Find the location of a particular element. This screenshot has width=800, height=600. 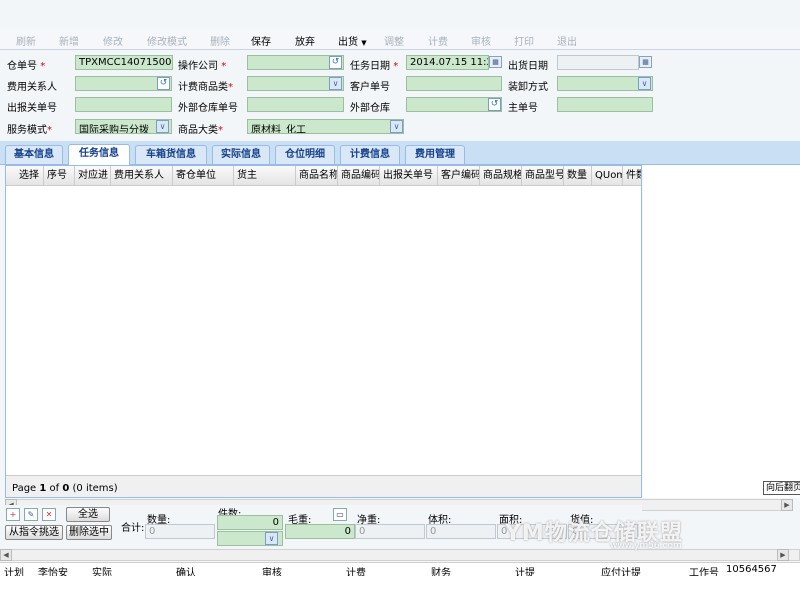

load-method-label: 装卸方式 is located at coordinates (528, 87).